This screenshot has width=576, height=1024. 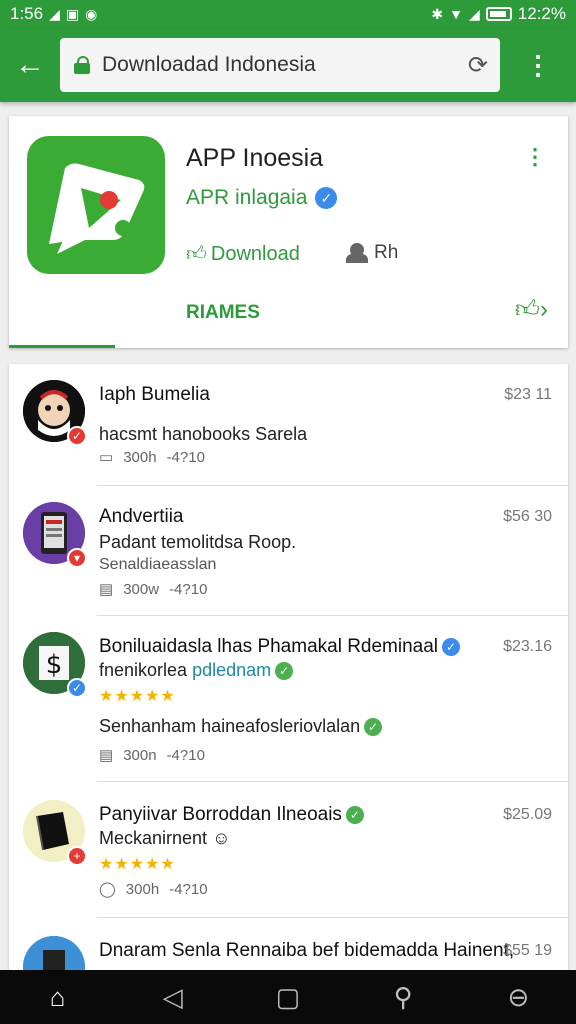 I want to click on browser-toolbar: ← Downloadad Indonesia ⟳ ⋮, so click(x=288, y=65).